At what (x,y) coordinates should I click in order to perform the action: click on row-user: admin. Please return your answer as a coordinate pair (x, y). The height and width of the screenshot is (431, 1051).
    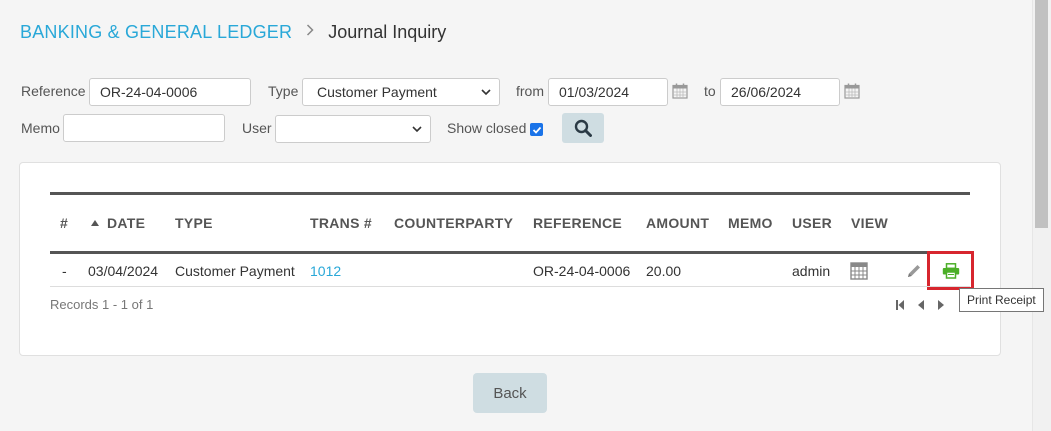
    Looking at the image, I should click on (811, 271).